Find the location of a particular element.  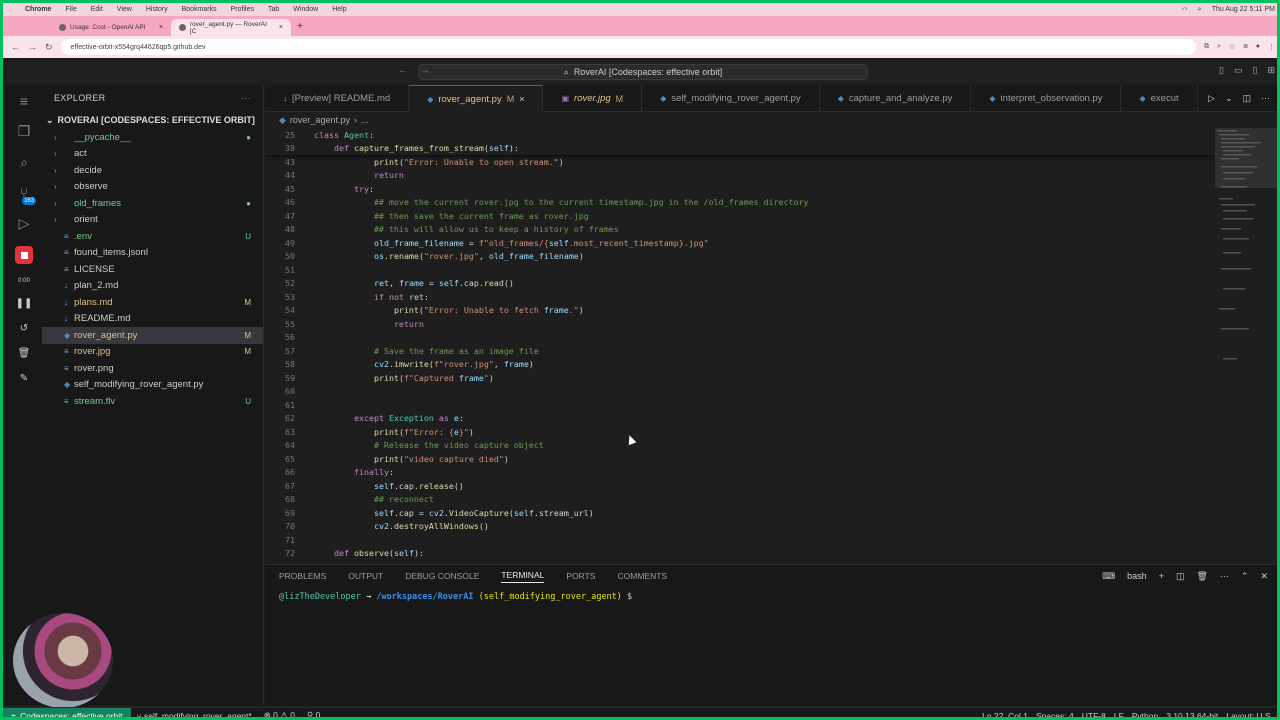

code-line: 38 def capture_frames_from_stream(self): is located at coordinates (740, 148).